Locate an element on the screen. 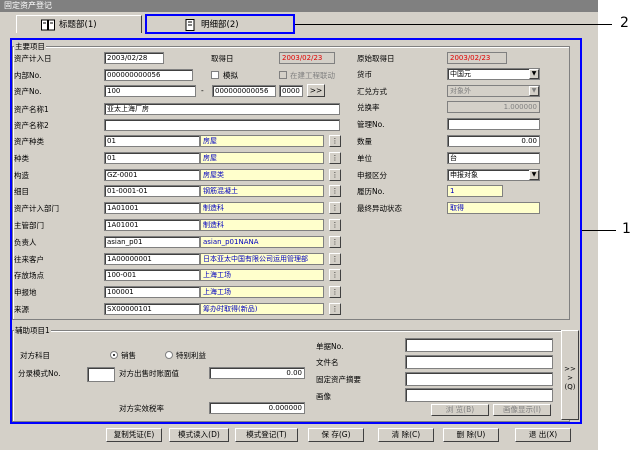 Image resolution: width=638 pixels, height=450 pixels. coded-row-label: 细目 is located at coordinates (21, 191).